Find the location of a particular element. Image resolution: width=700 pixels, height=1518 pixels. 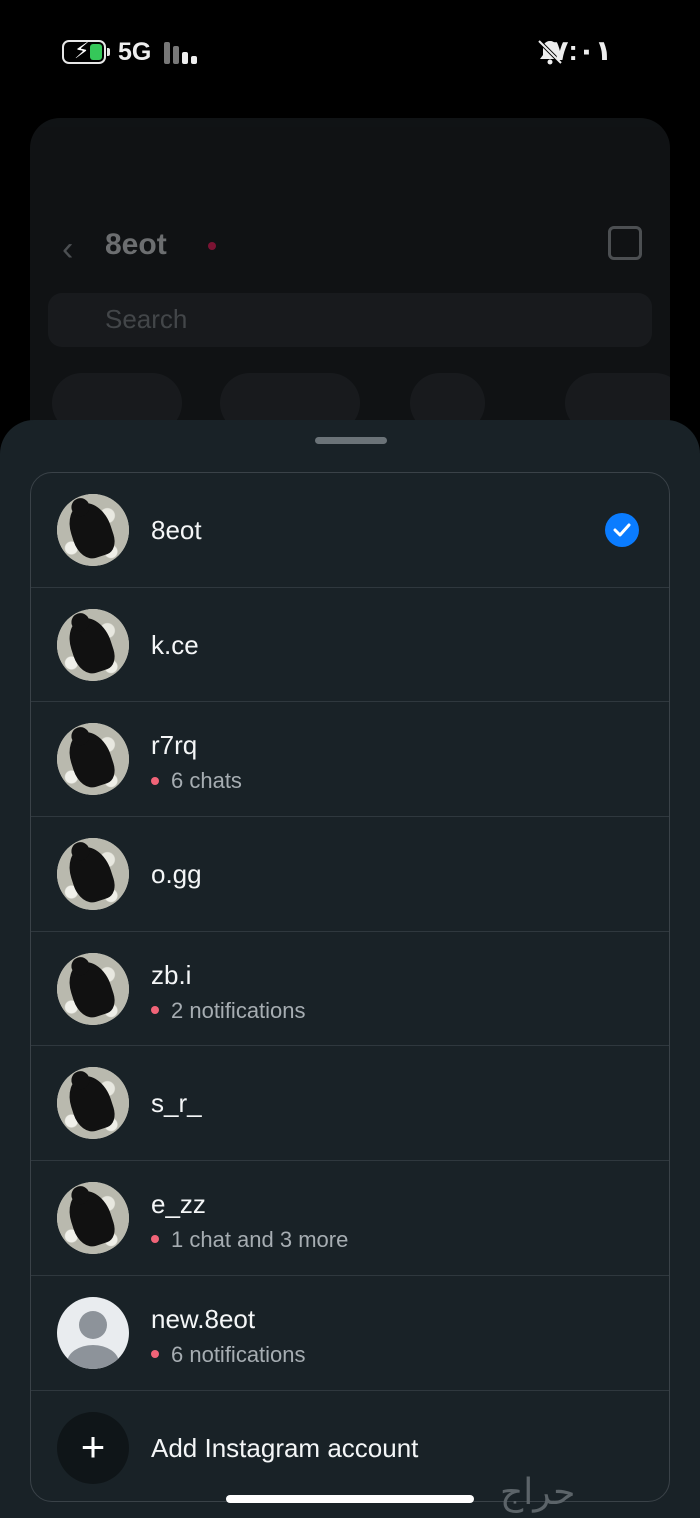

sheet-grabber is located at coordinates (351, 440).